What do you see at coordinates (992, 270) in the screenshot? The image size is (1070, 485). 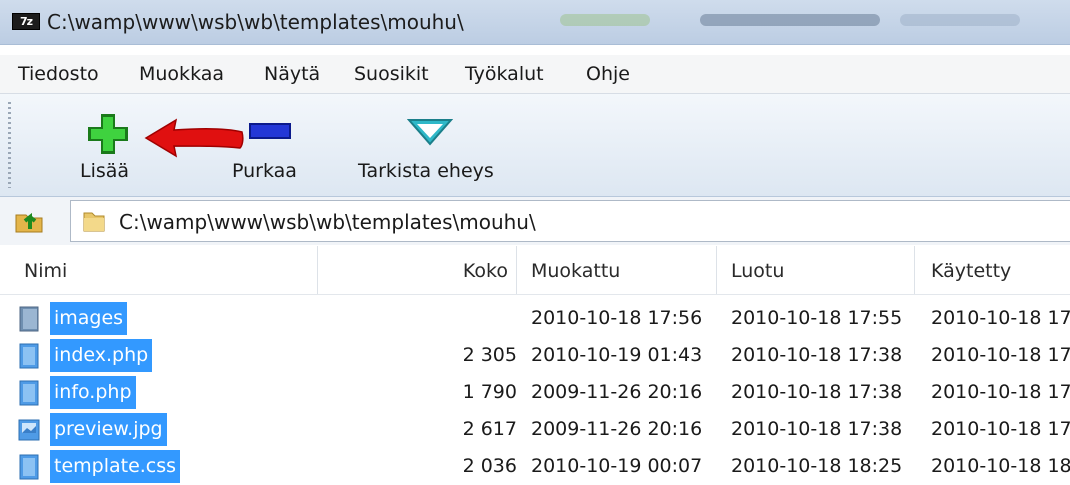 I see `column-header-accessed: Käytetty` at bounding box center [992, 270].